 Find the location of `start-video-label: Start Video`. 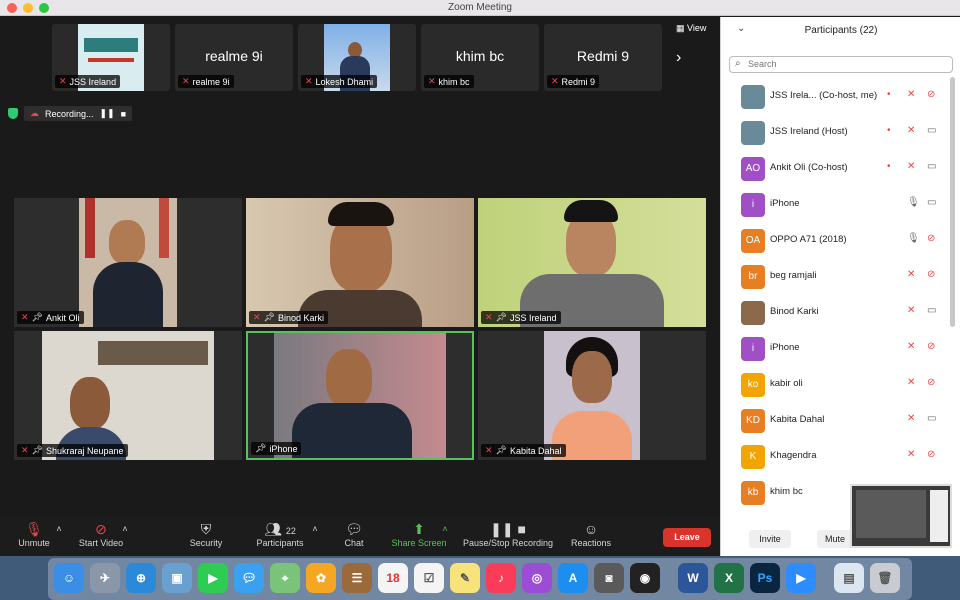

start-video-label: Start Video is located at coordinates (101, 543).